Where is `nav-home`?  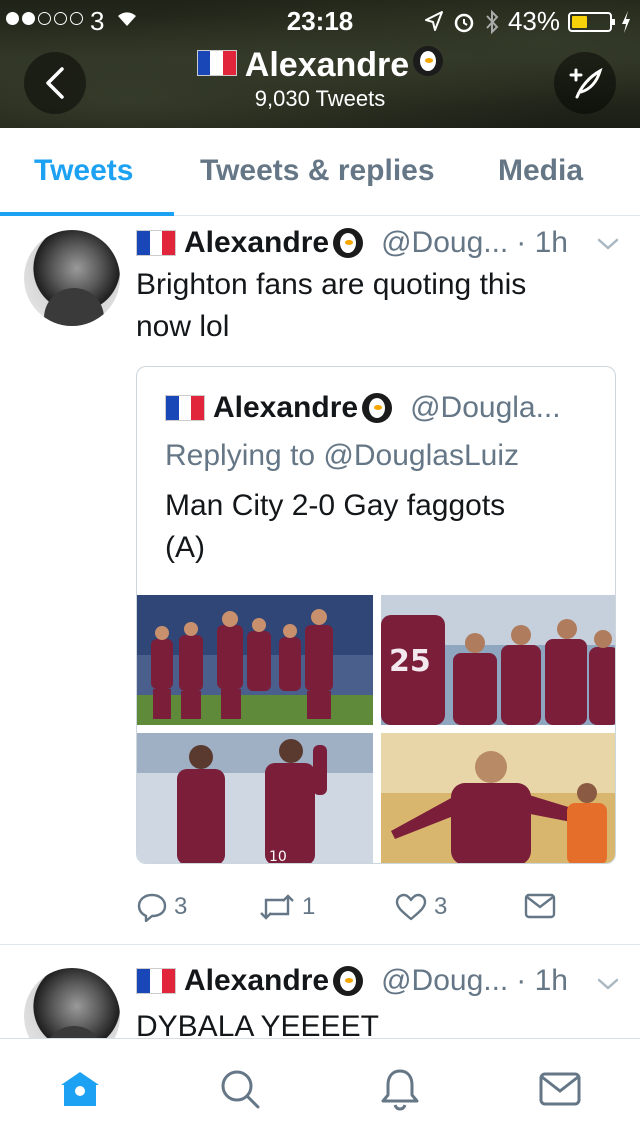
nav-home is located at coordinates (80, 1089).